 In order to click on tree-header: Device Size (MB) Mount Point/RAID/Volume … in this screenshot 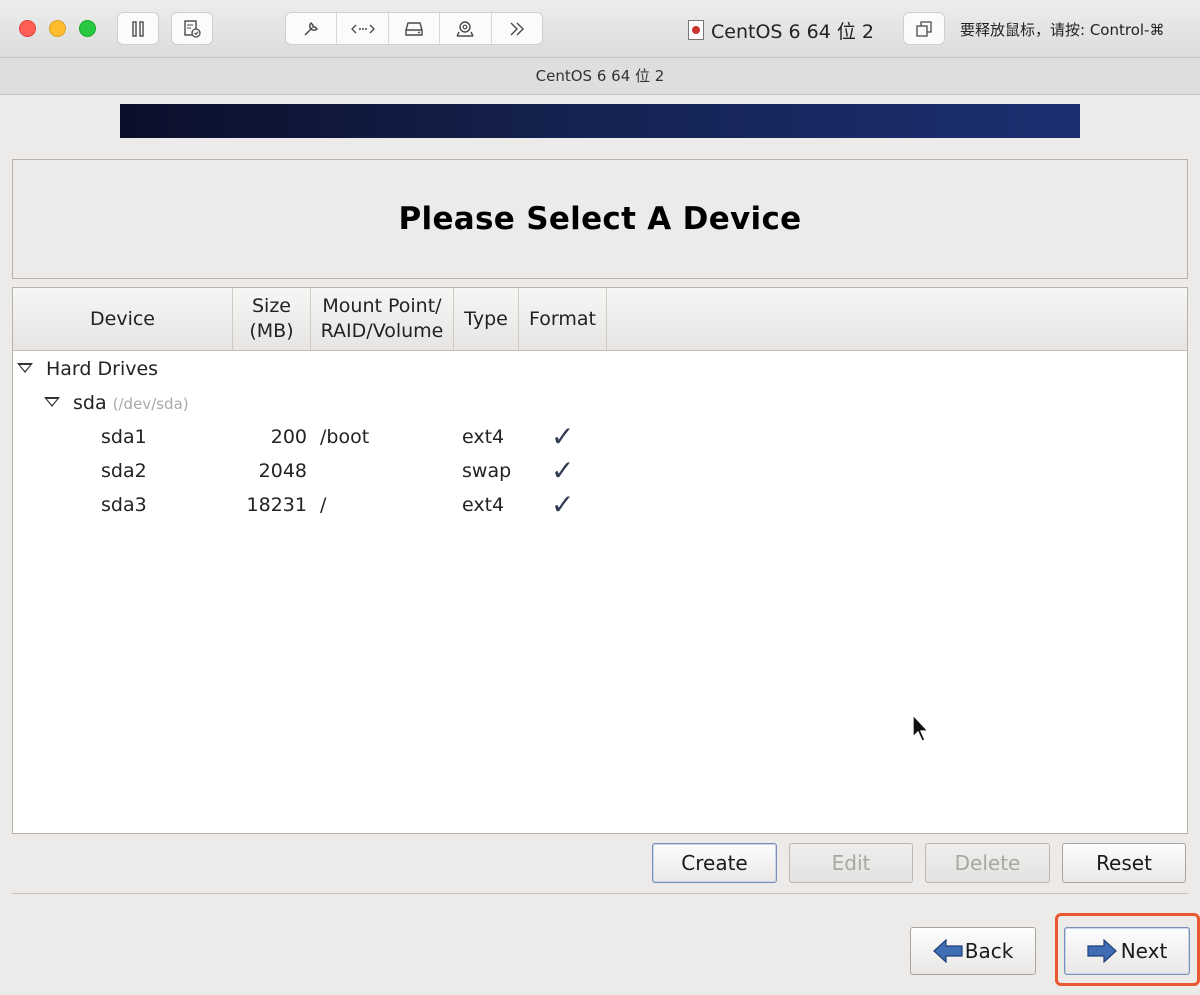, I will do `click(600, 319)`.